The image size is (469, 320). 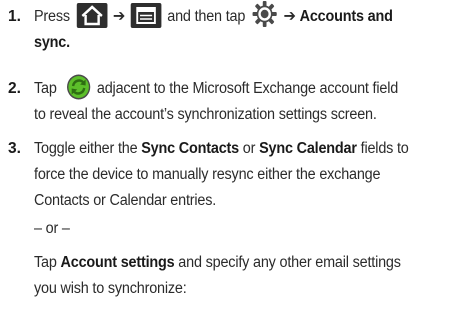 I want to click on step-1-line-1: Press ➔ and then tap ➔ Accounts and, so click(x=213, y=15).